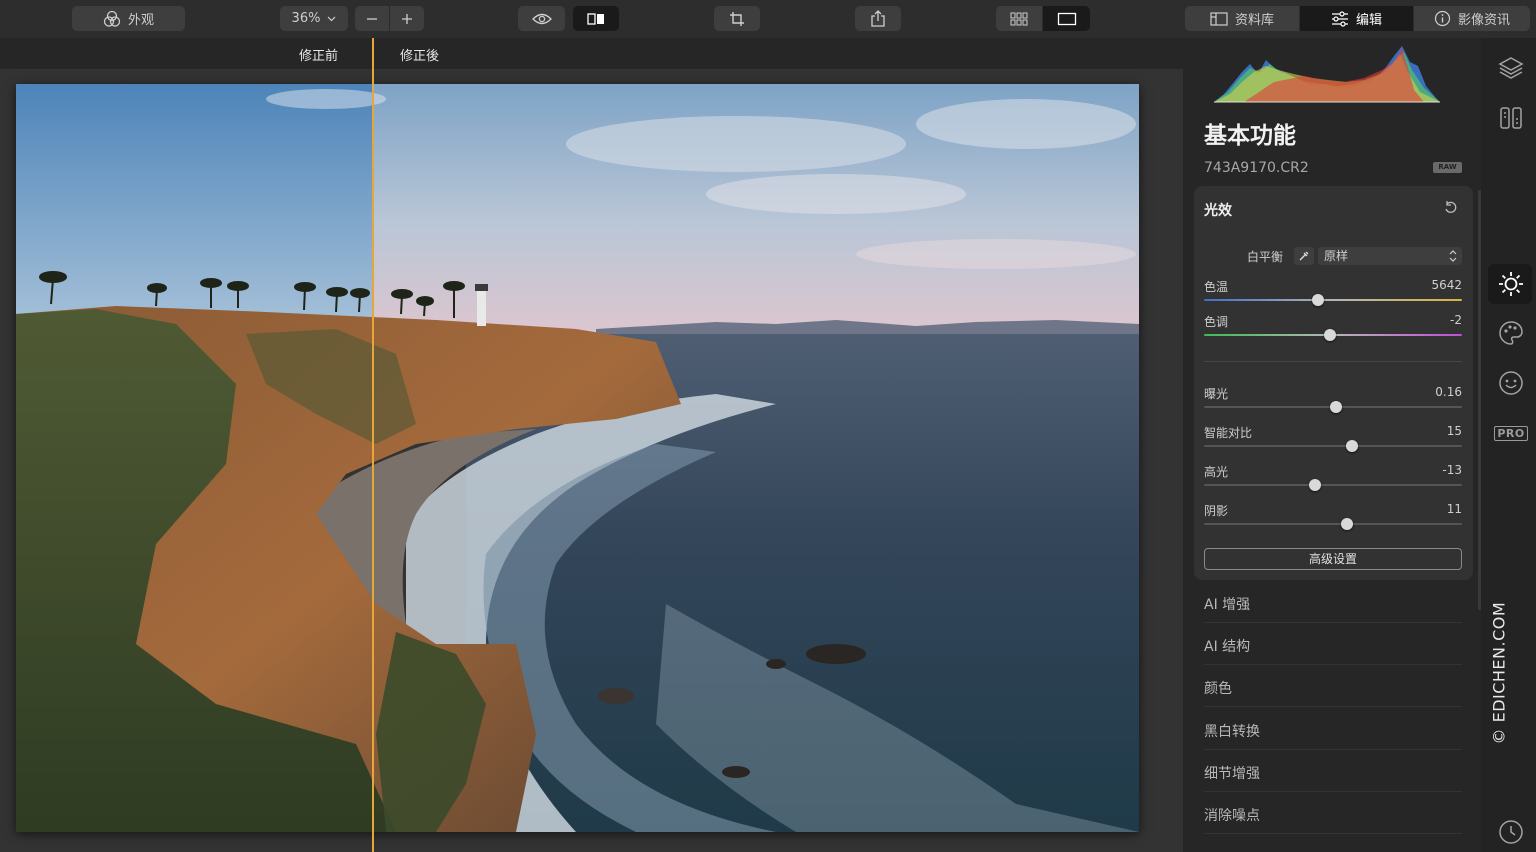 This screenshot has height=852, width=1536. What do you see at coordinates (1454, 431) in the screenshot?
I see `slider-value: 15` at bounding box center [1454, 431].